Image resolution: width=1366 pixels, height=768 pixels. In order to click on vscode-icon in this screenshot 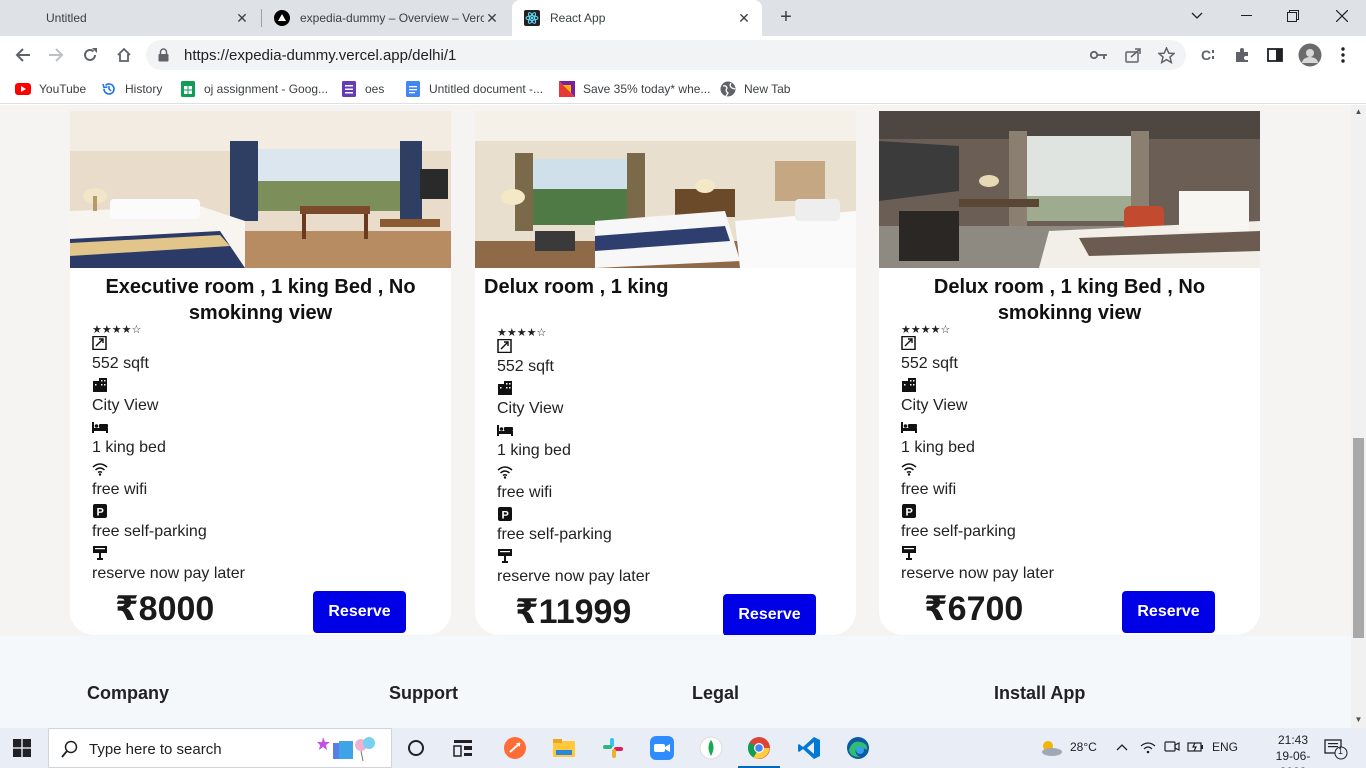, I will do `click(809, 748)`.